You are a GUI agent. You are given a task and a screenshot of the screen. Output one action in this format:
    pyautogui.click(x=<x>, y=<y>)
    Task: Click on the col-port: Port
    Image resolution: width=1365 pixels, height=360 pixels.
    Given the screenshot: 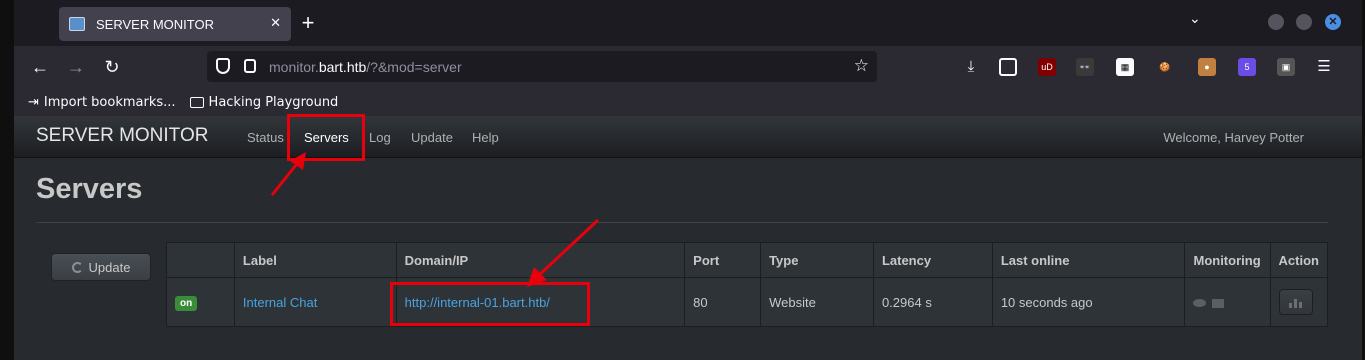 What is the action you would take?
    pyautogui.click(x=723, y=260)
    